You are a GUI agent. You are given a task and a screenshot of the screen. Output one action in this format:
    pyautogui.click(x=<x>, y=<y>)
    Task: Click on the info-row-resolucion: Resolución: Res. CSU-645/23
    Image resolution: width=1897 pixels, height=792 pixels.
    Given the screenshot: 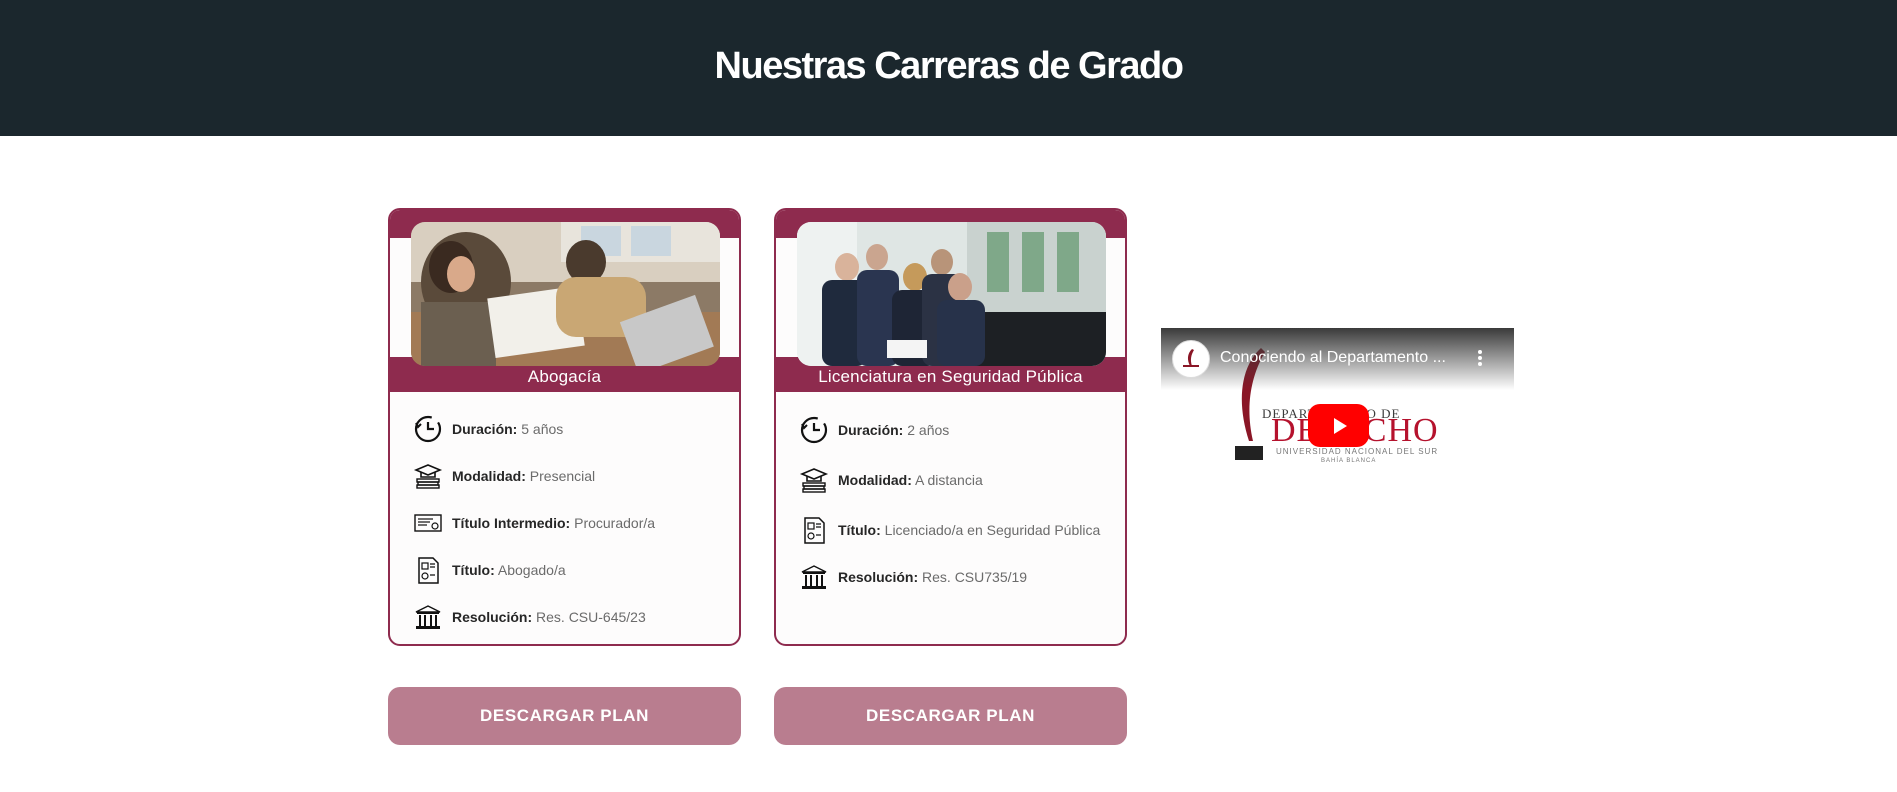 What is the action you would take?
    pyautogui.click(x=572, y=616)
    